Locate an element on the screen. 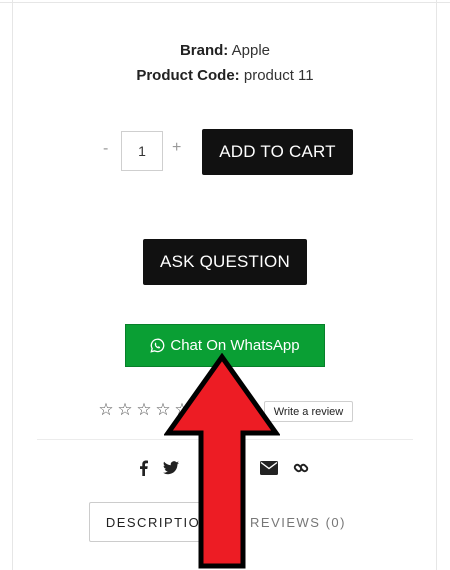  brand-line: Brand: Apple is located at coordinates (225, 50).